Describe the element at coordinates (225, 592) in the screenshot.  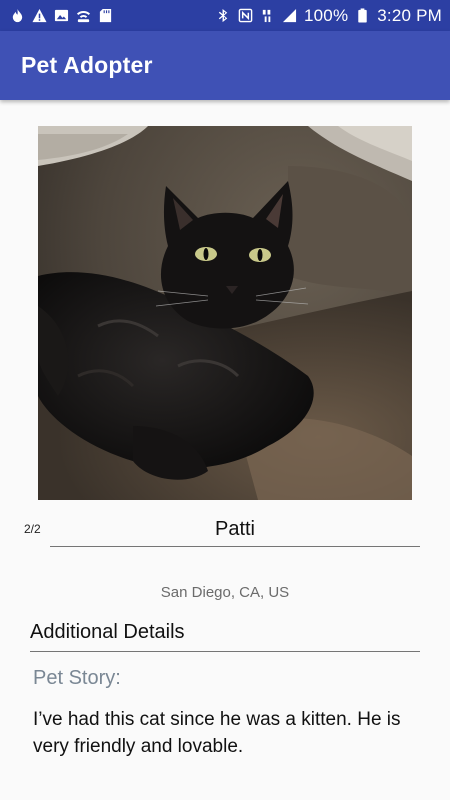
I see `pet-location: San Diego, CA, US` at that location.